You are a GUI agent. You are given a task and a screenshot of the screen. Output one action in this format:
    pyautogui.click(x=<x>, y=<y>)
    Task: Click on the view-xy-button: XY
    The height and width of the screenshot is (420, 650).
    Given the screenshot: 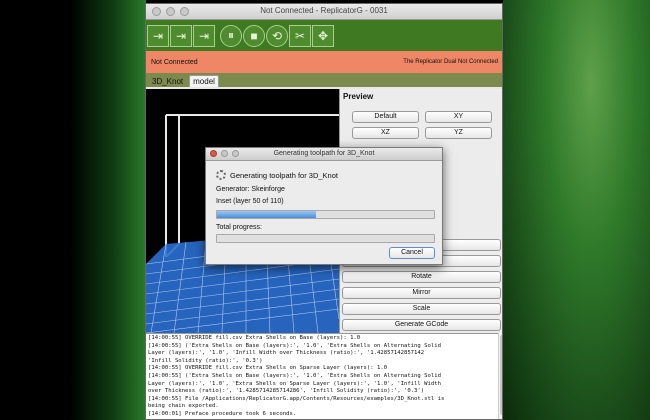 What is the action you would take?
    pyautogui.click(x=458, y=117)
    